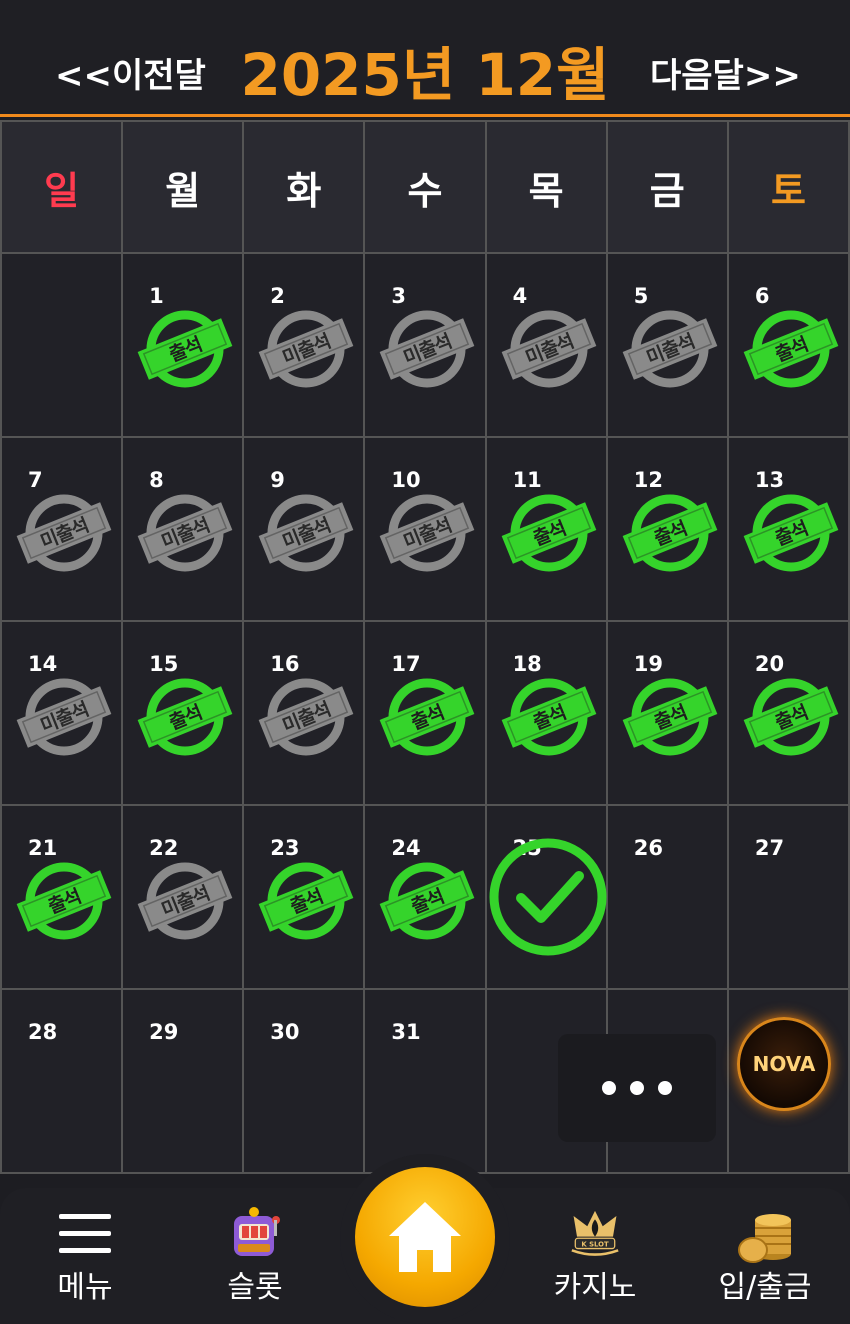 This screenshot has width=850, height=1324. What do you see at coordinates (85, 1234) in the screenshot?
I see `hamburger-icon` at bounding box center [85, 1234].